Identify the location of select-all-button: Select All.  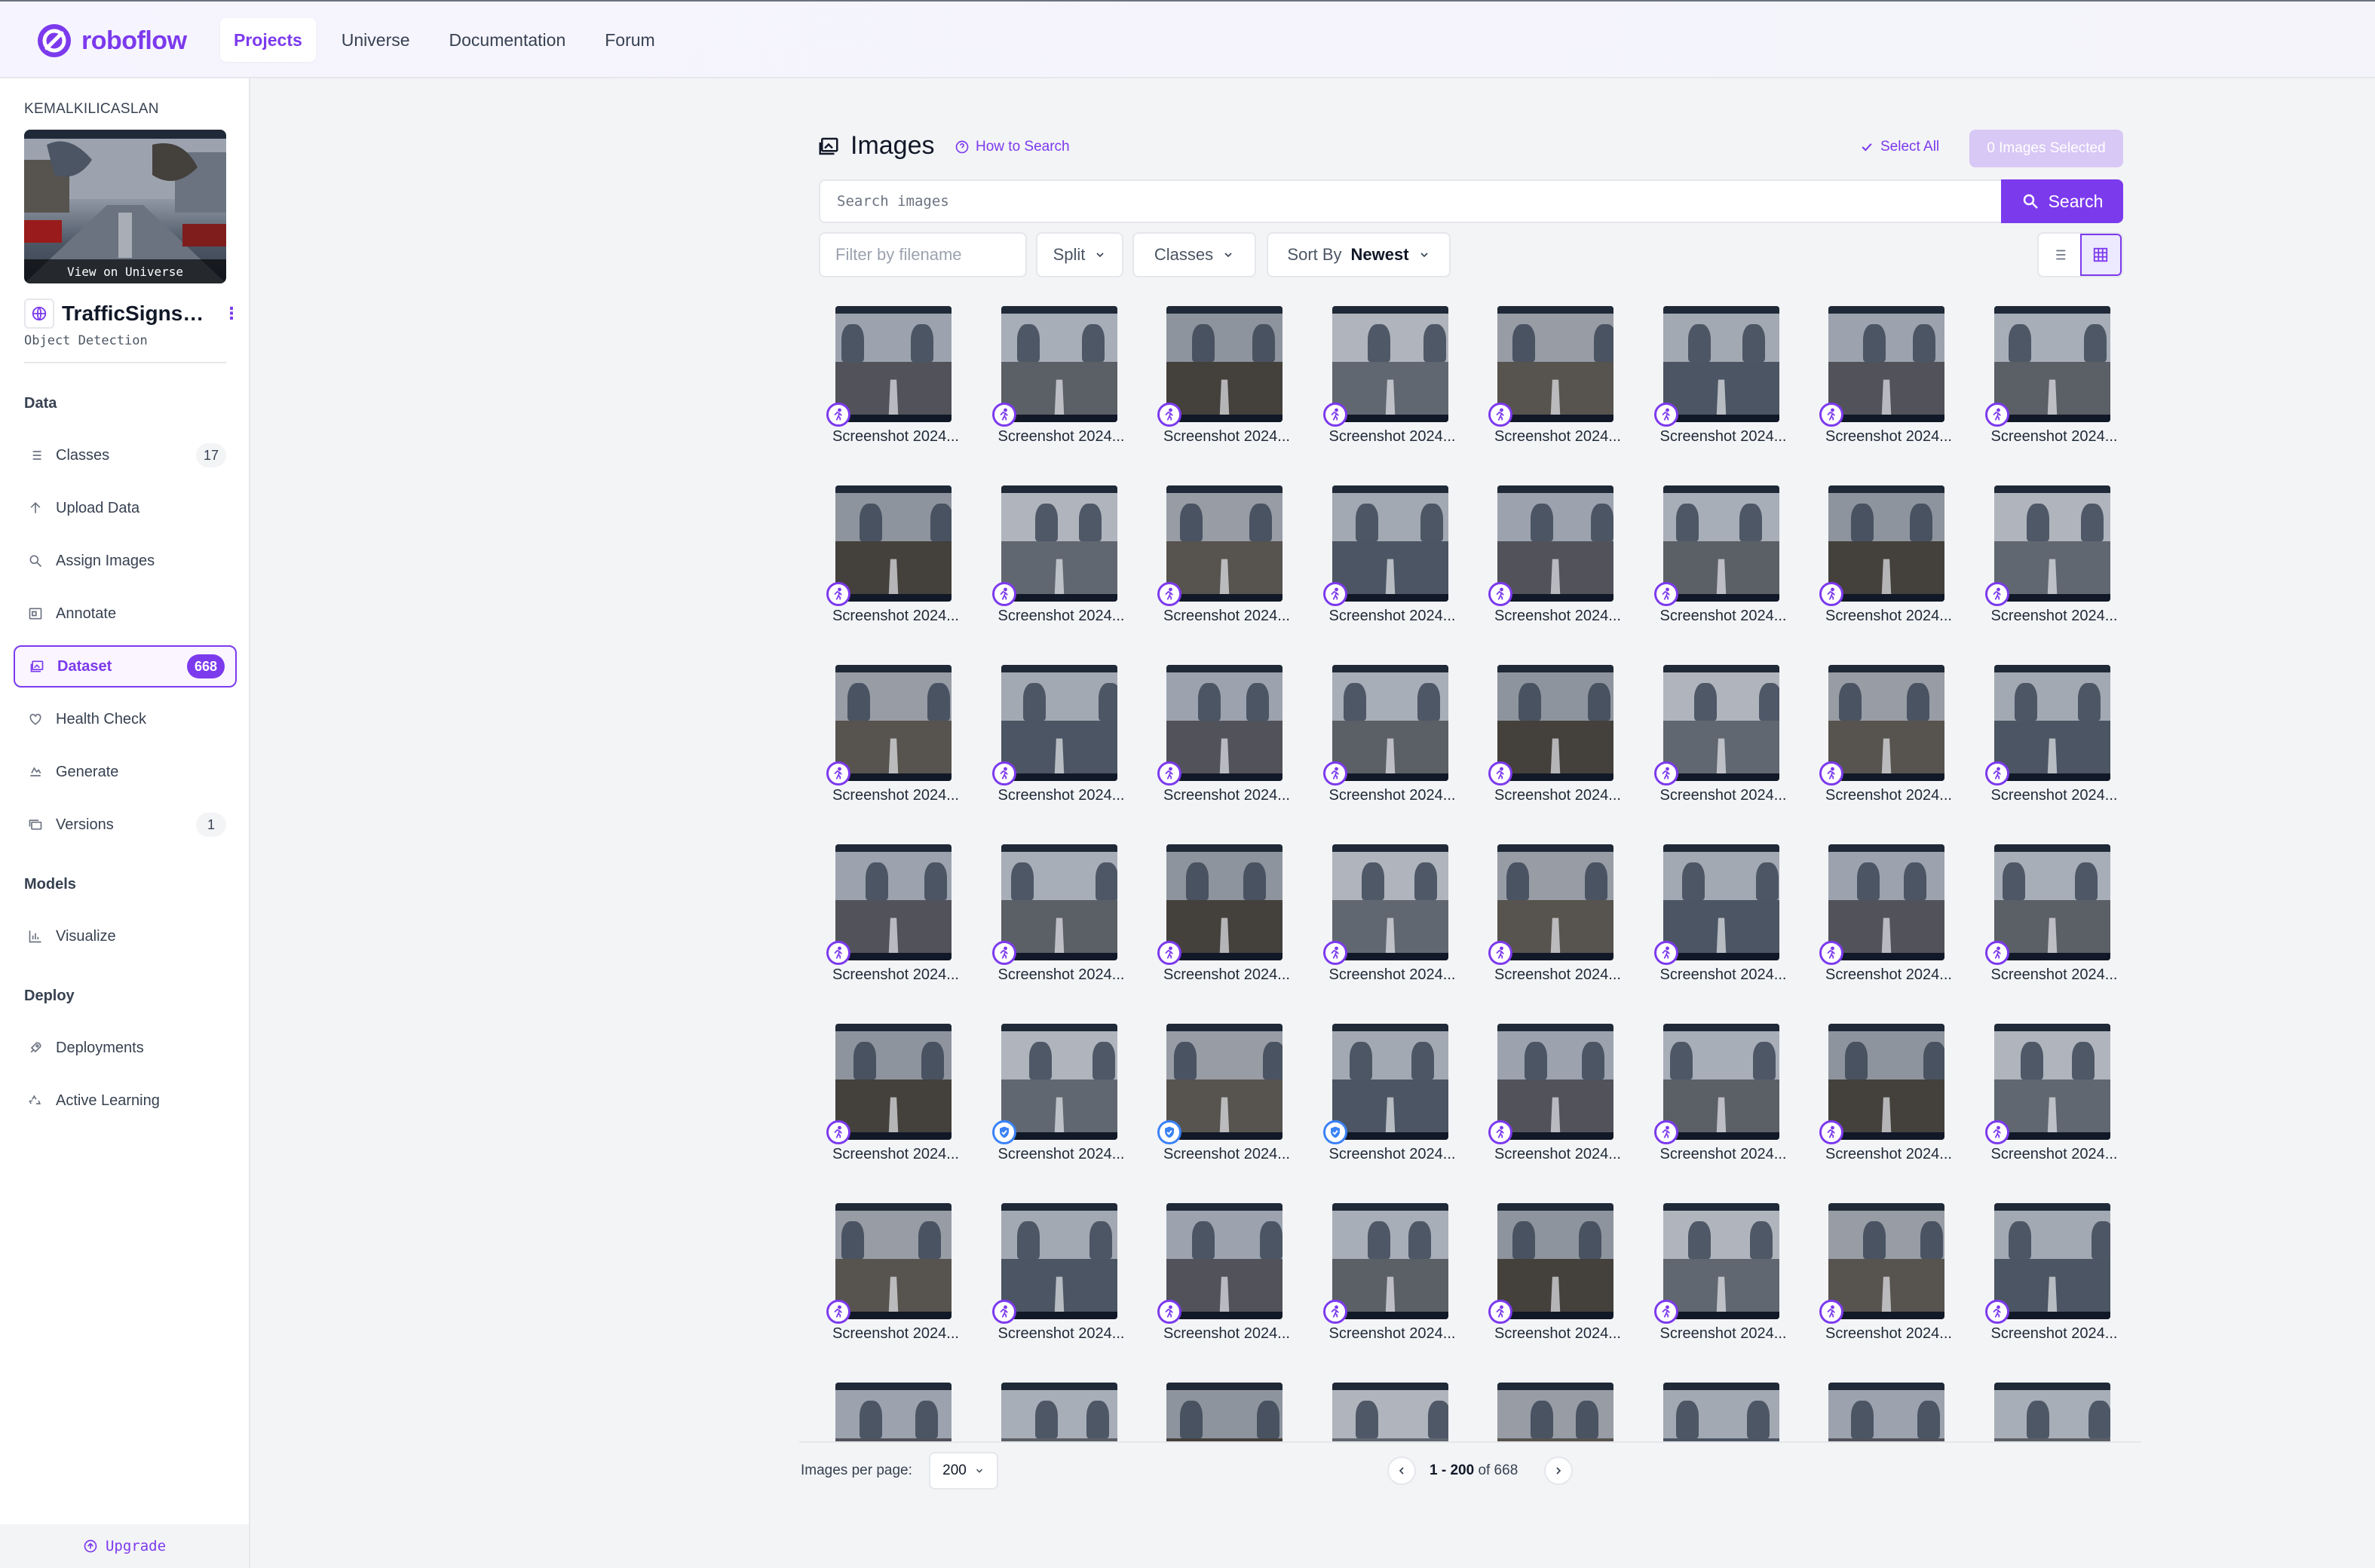
(1899, 147).